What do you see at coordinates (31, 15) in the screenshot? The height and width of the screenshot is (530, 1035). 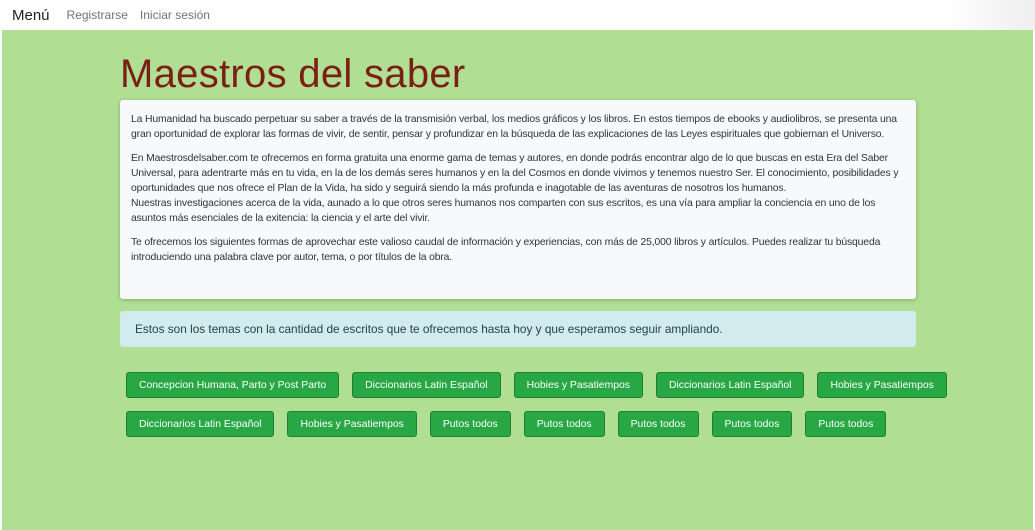 I see `menu-brand: Menú` at bounding box center [31, 15].